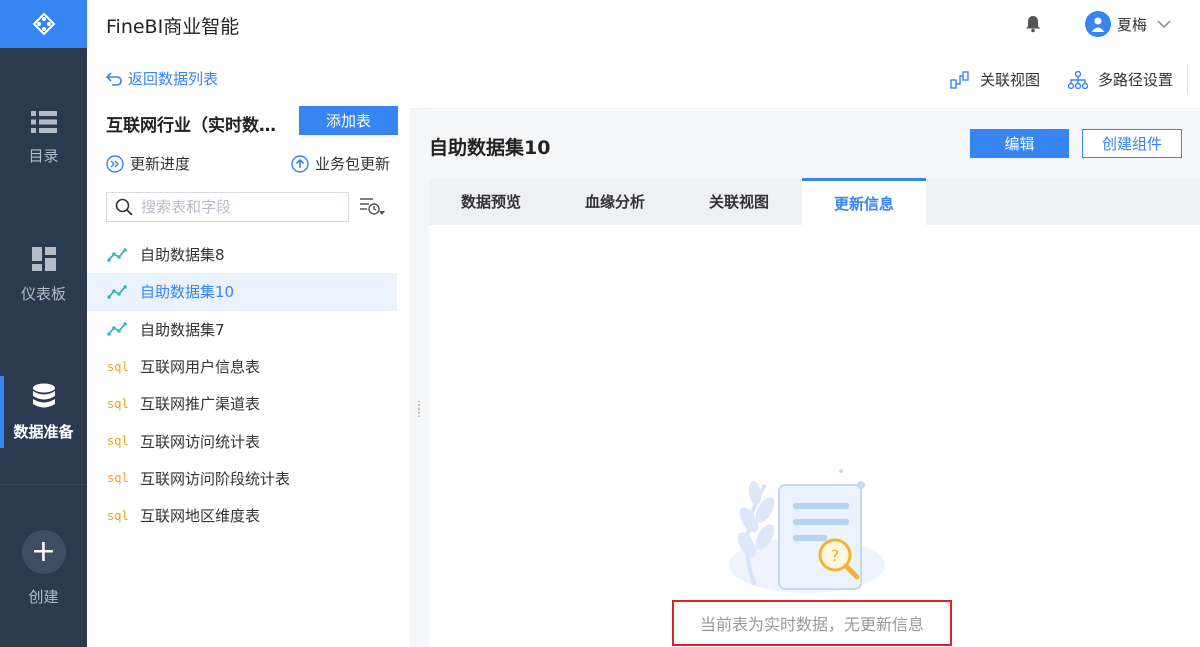 The width and height of the screenshot is (1200, 647). I want to click on bell-icon, so click(1033, 24).